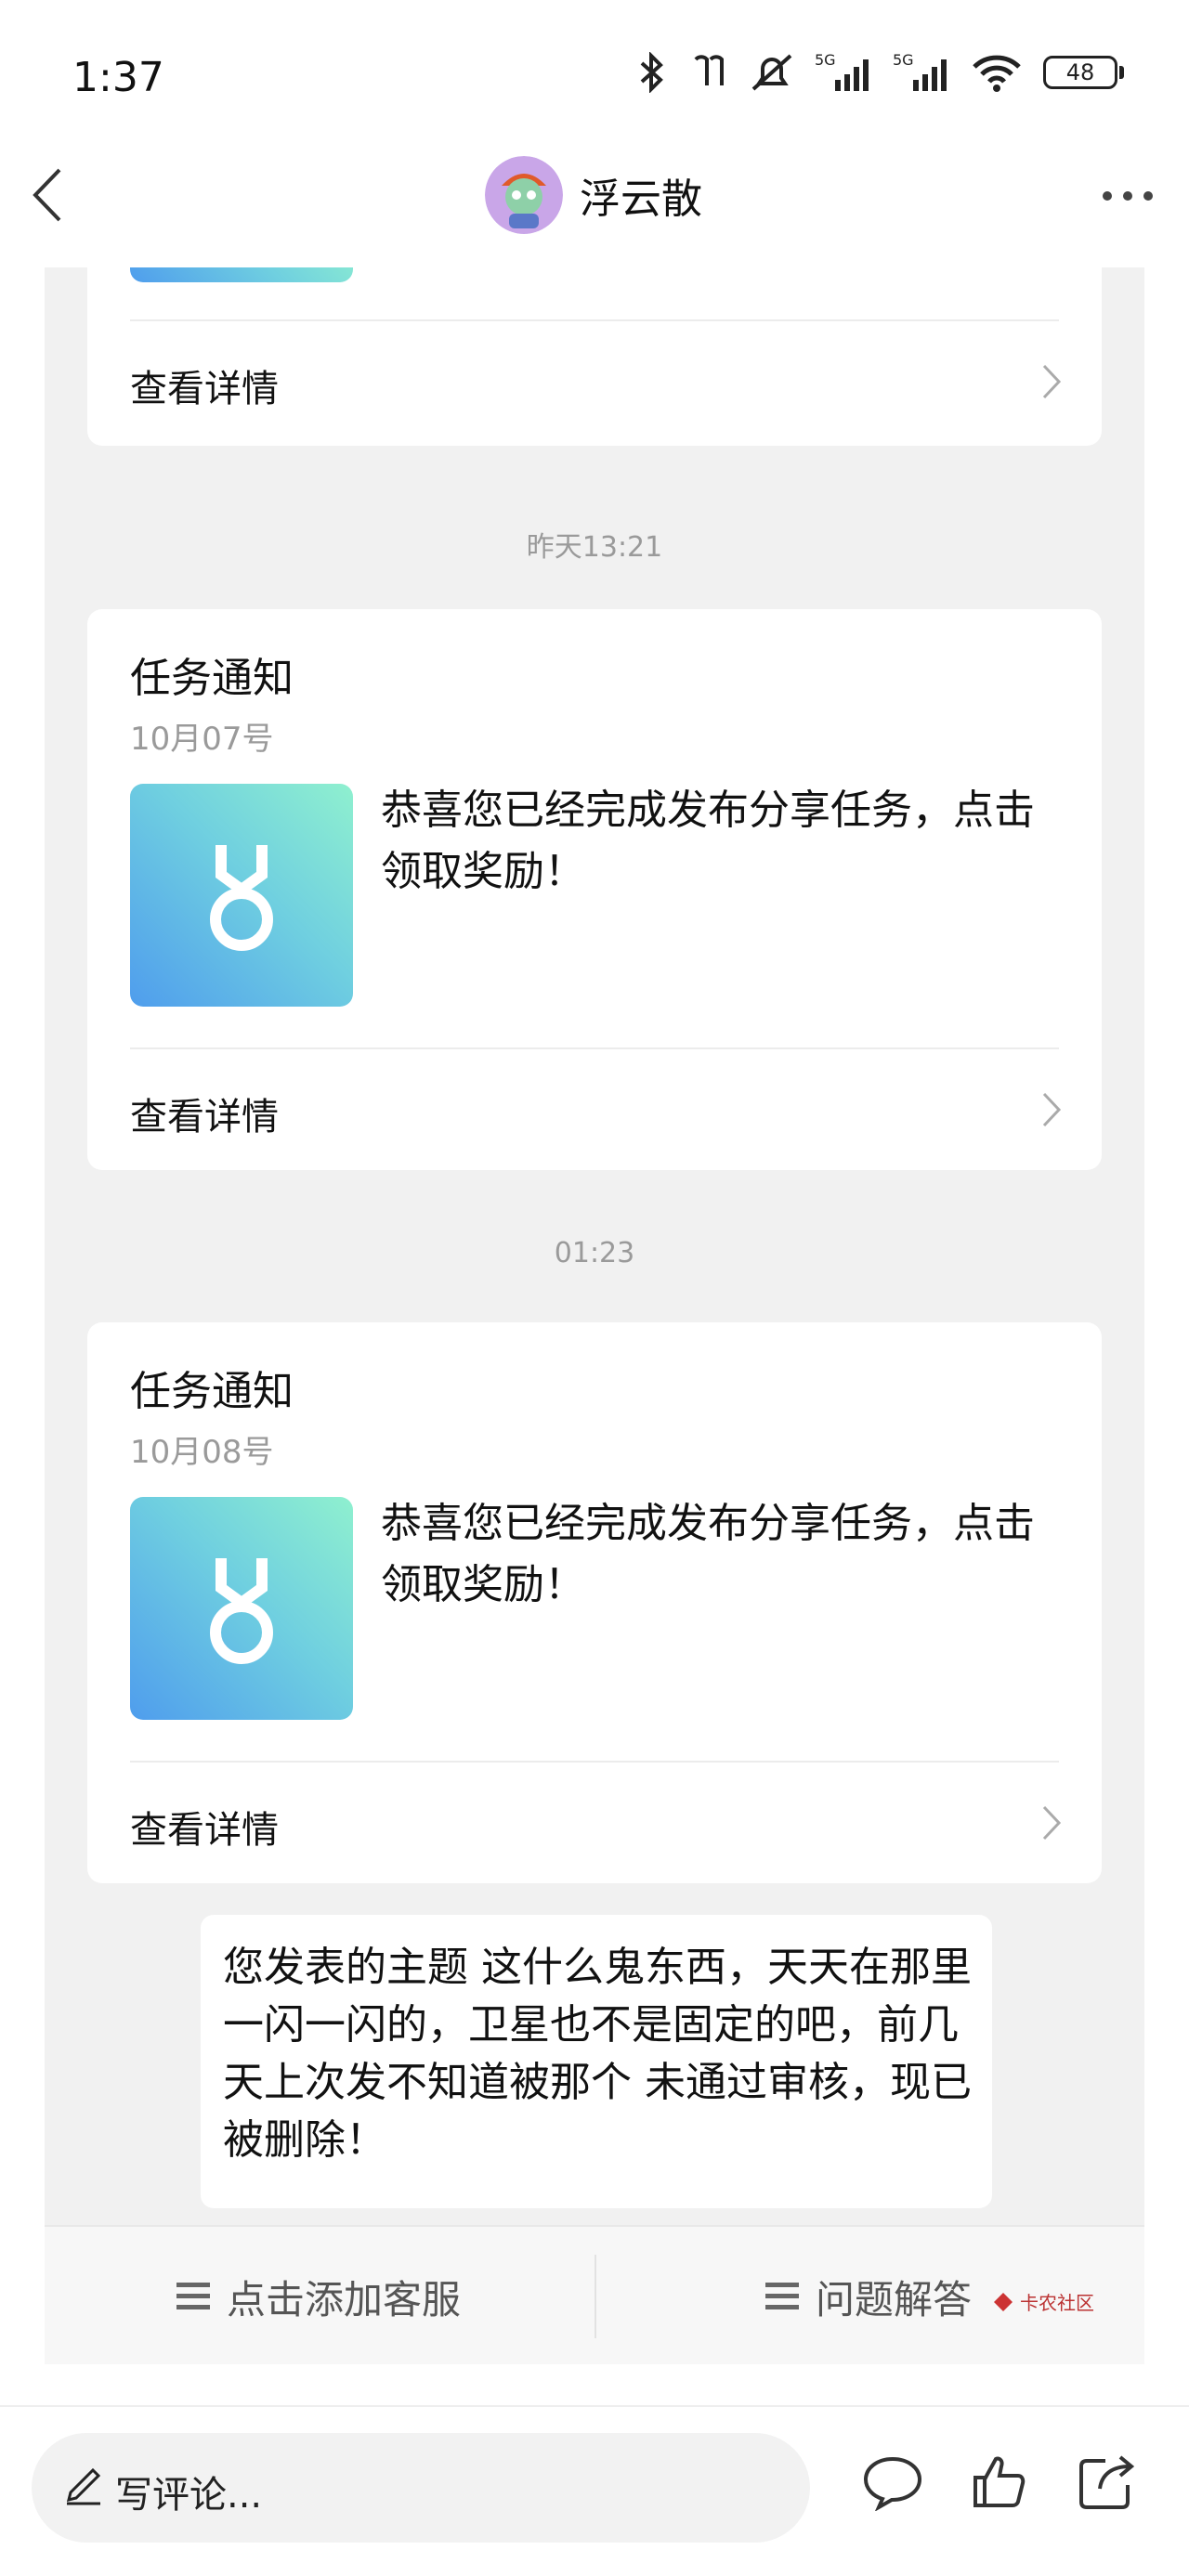 Image resolution: width=1189 pixels, height=2576 pixels. What do you see at coordinates (84, 2486) in the screenshot?
I see `pencil-icon` at bounding box center [84, 2486].